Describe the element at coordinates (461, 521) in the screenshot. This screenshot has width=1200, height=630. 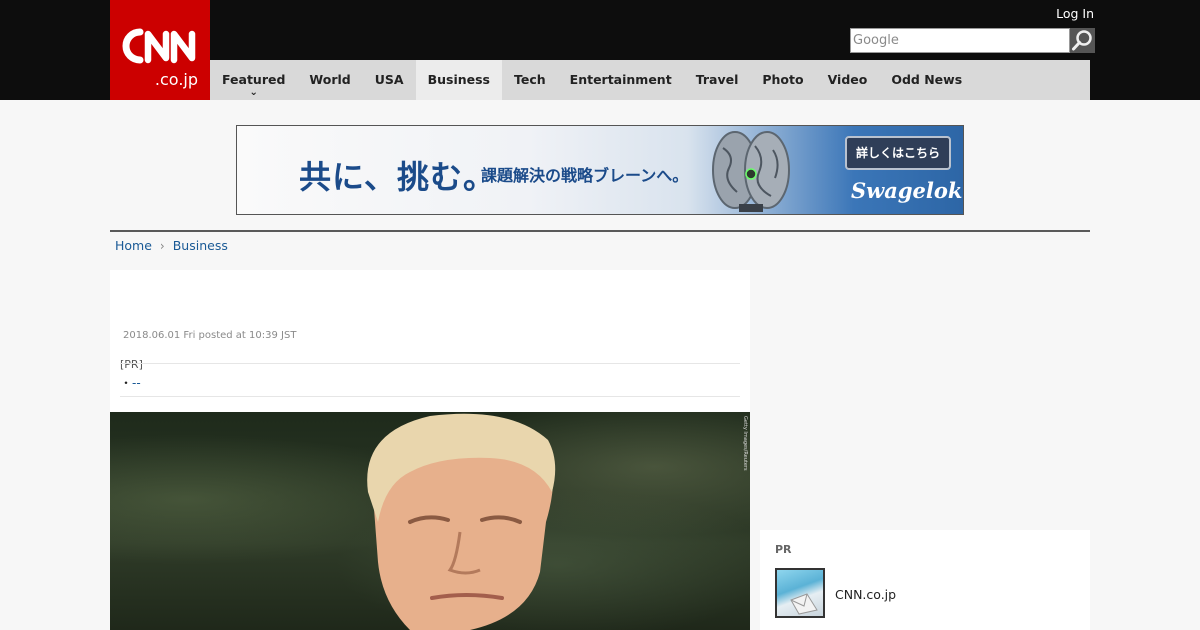
I see `portrait-illustration` at that location.